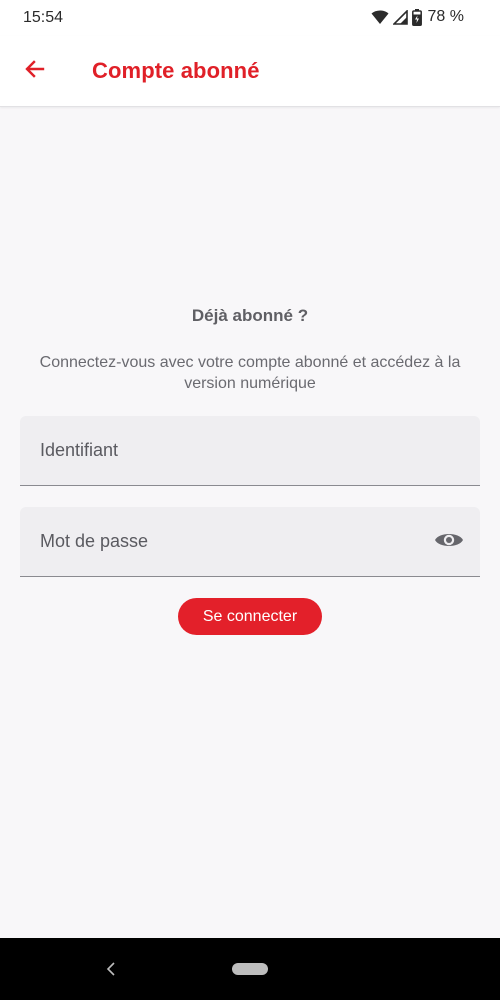 This screenshot has width=500, height=1000. I want to click on arrow-left-icon, so click(35, 71).